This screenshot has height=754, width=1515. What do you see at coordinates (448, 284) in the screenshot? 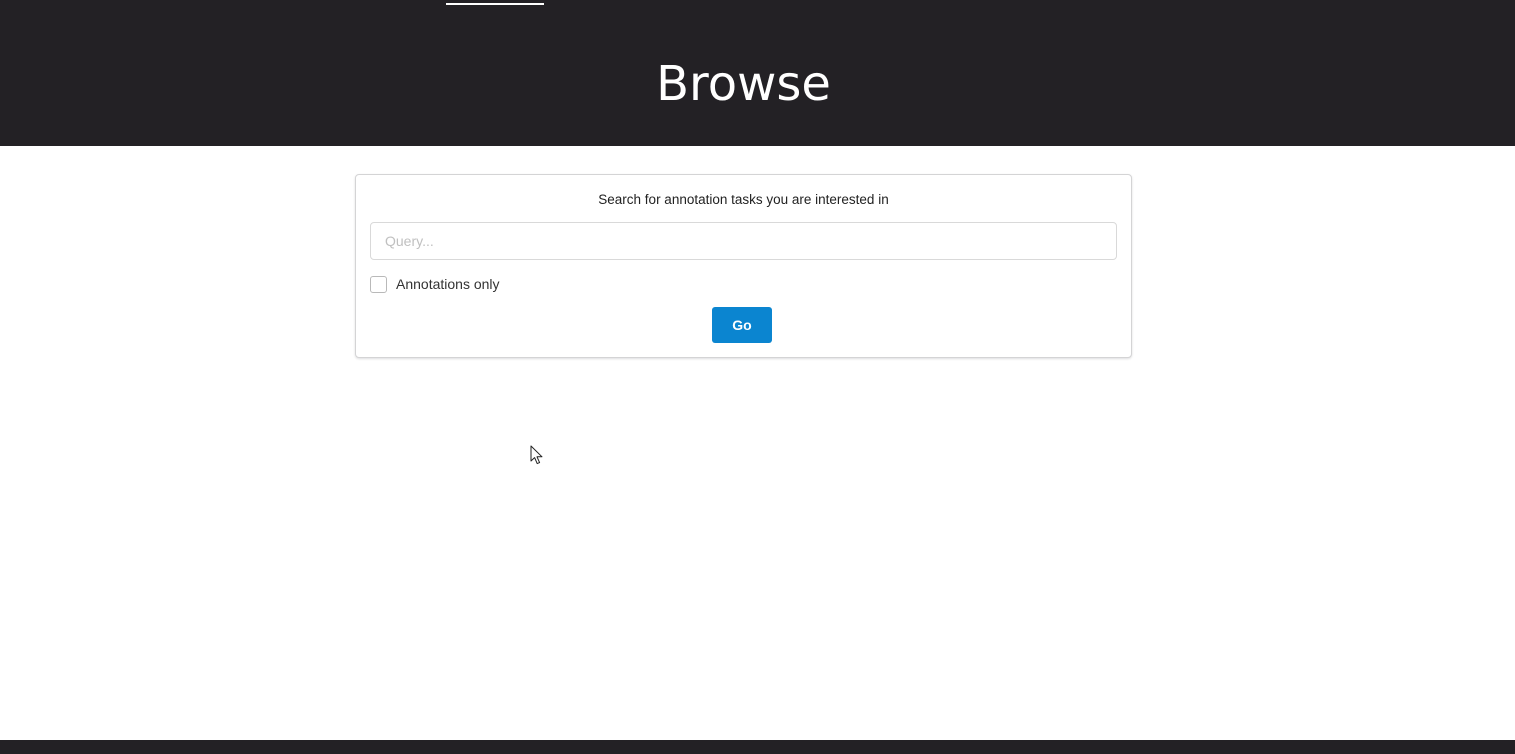
I see `annotations-only-label: Annotations only` at bounding box center [448, 284].